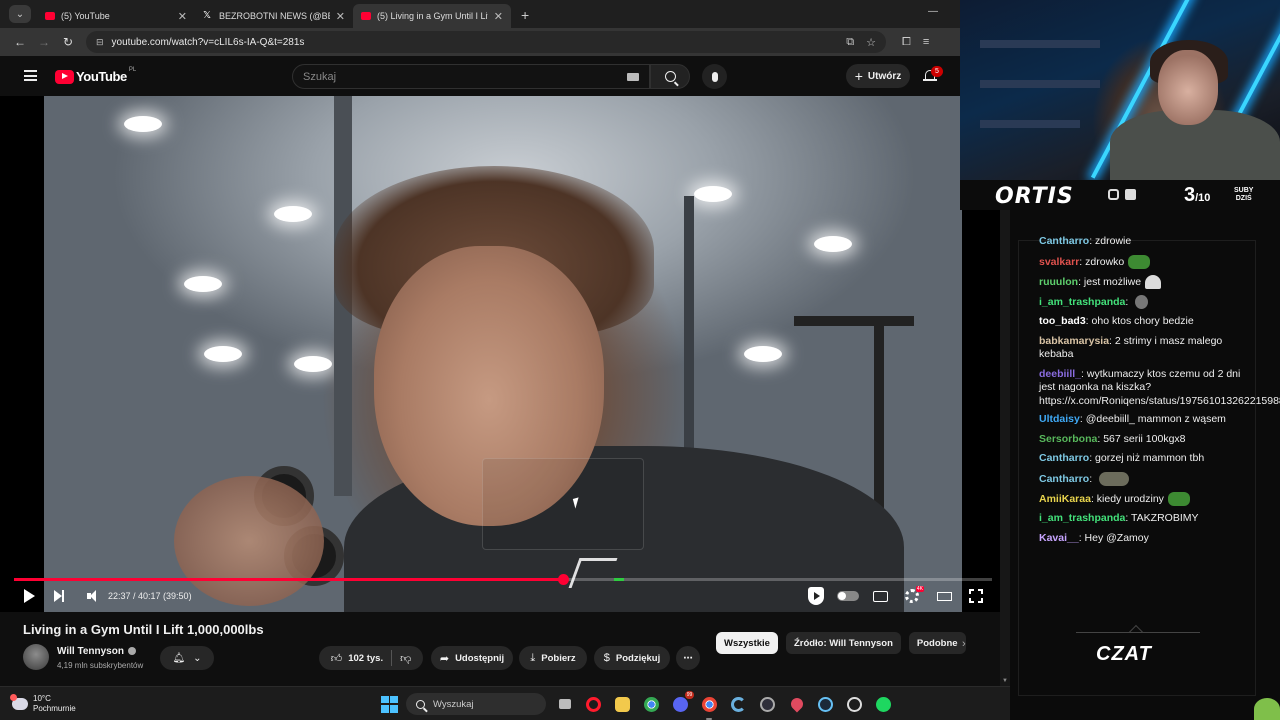 The width and height of the screenshot is (1280, 720). What do you see at coordinates (926, 42) in the screenshot?
I see `reading-list-icon: ≡` at bounding box center [926, 42].